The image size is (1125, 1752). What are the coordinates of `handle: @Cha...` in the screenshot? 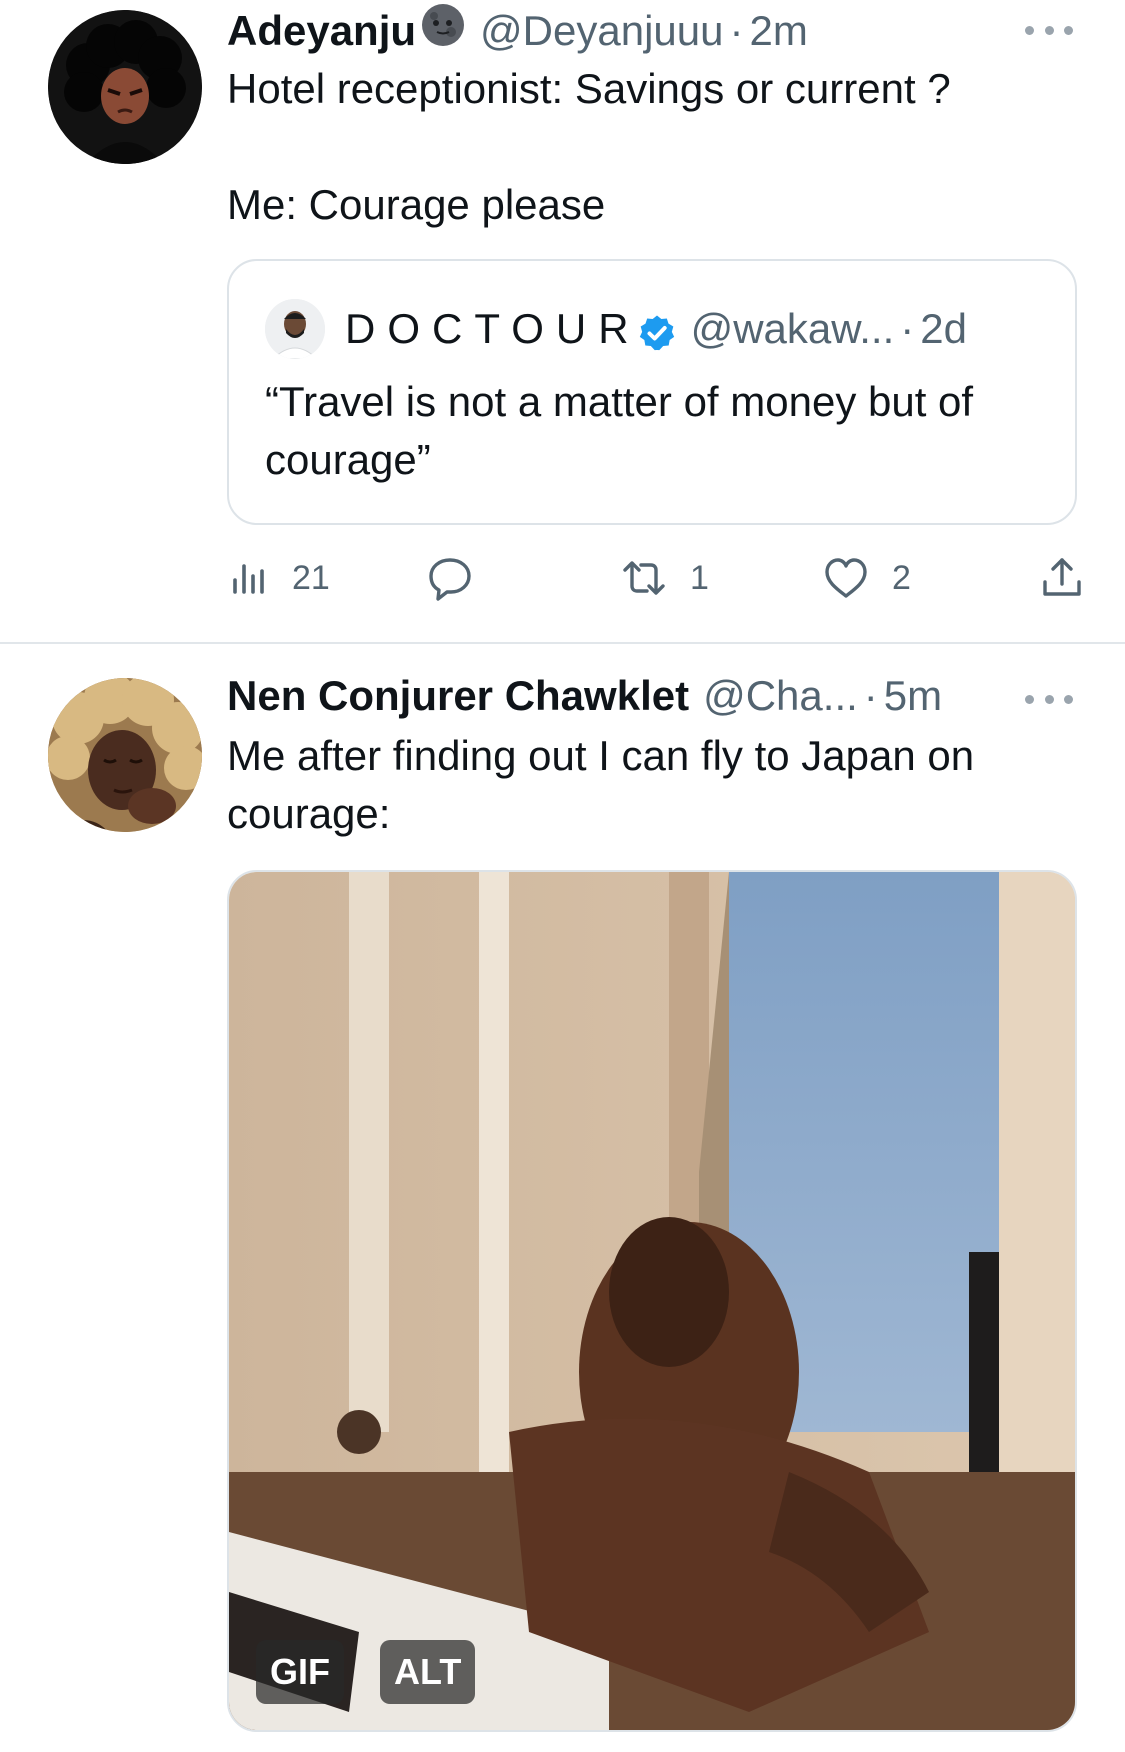 It's located at (780, 696).